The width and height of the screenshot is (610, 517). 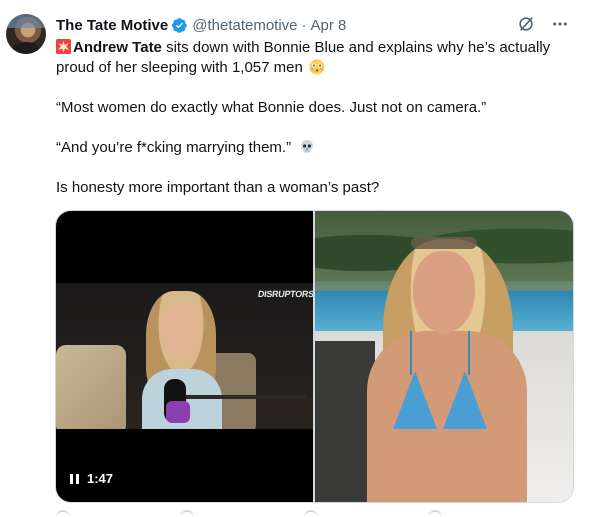 What do you see at coordinates (307, 147) in the screenshot?
I see `skull-emoji` at bounding box center [307, 147].